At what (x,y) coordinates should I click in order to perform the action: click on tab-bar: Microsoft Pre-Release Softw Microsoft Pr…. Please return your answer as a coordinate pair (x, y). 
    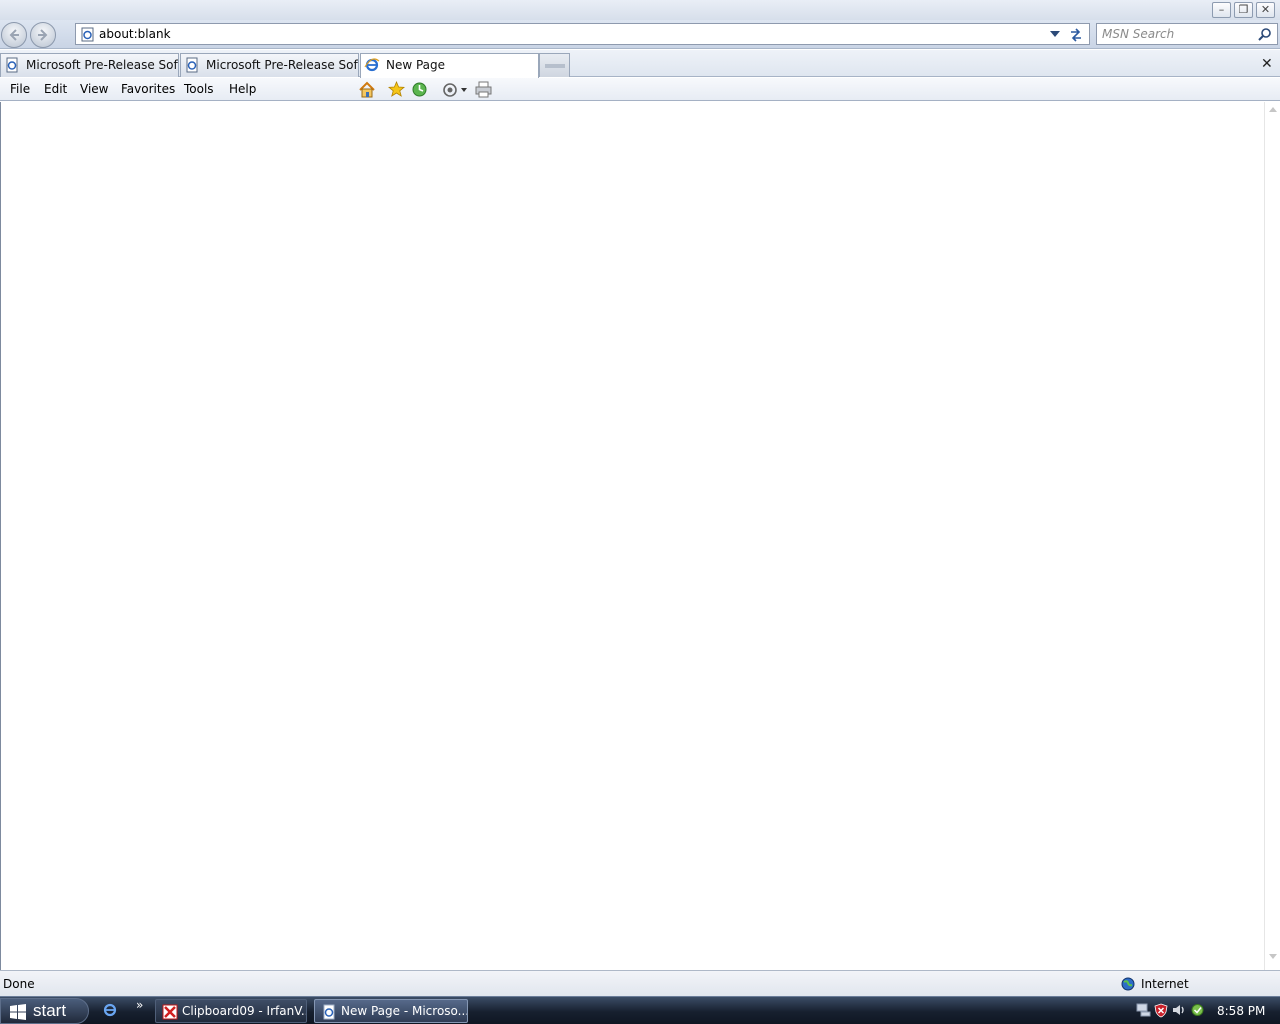
    Looking at the image, I should click on (640, 64).